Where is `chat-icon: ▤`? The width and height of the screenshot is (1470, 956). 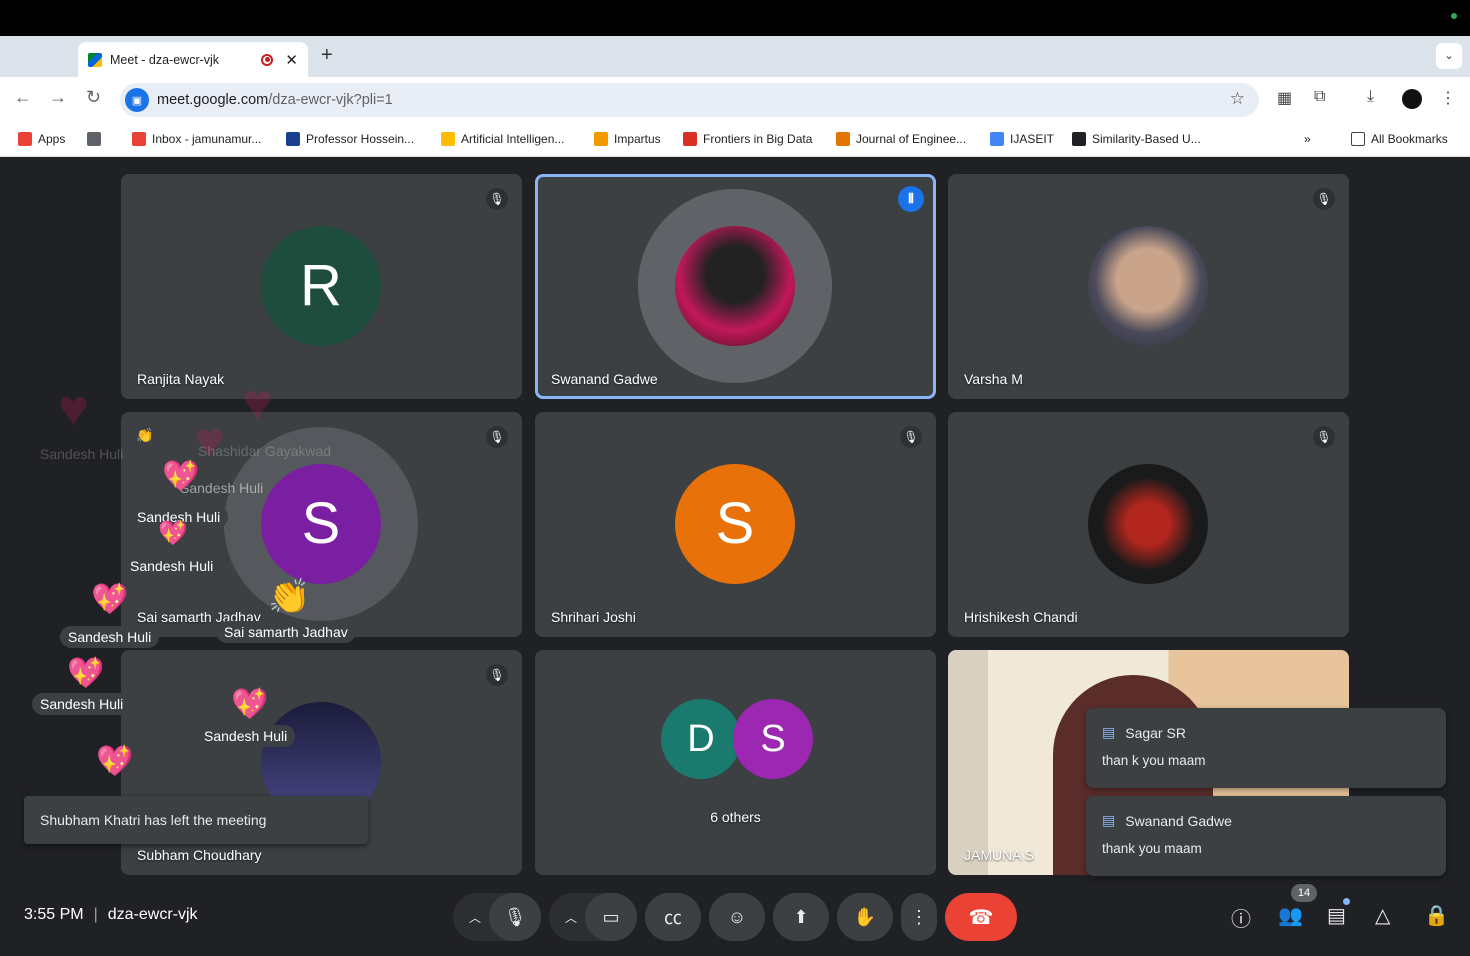 chat-icon: ▤ is located at coordinates (1336, 915).